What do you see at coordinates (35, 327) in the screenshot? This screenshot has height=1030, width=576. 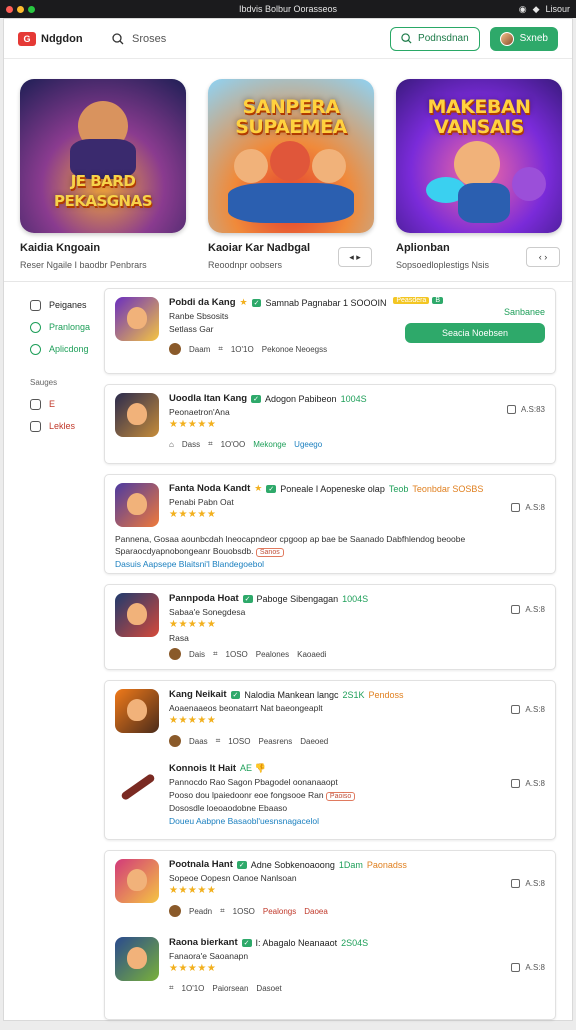 I see `compass-icon` at bounding box center [35, 327].